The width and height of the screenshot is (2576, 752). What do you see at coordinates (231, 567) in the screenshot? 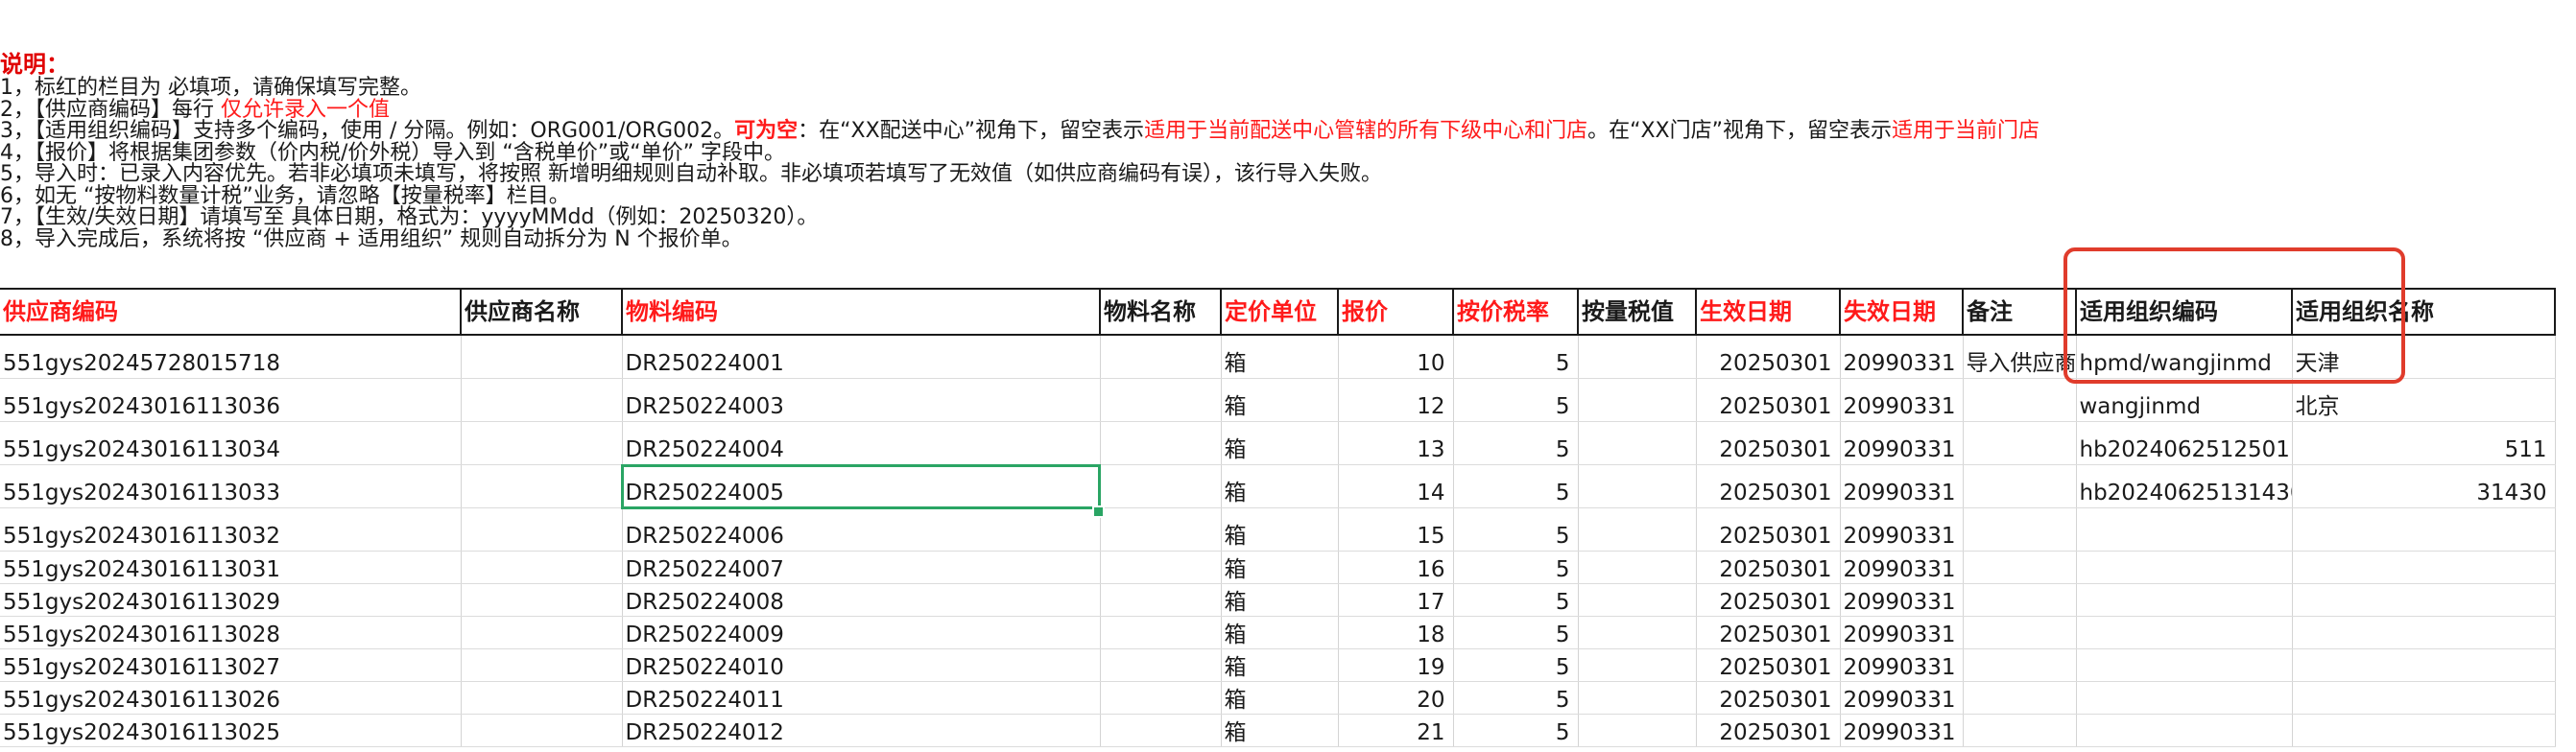
I see `cell-supplier-code: 551gys20243016113031` at bounding box center [231, 567].